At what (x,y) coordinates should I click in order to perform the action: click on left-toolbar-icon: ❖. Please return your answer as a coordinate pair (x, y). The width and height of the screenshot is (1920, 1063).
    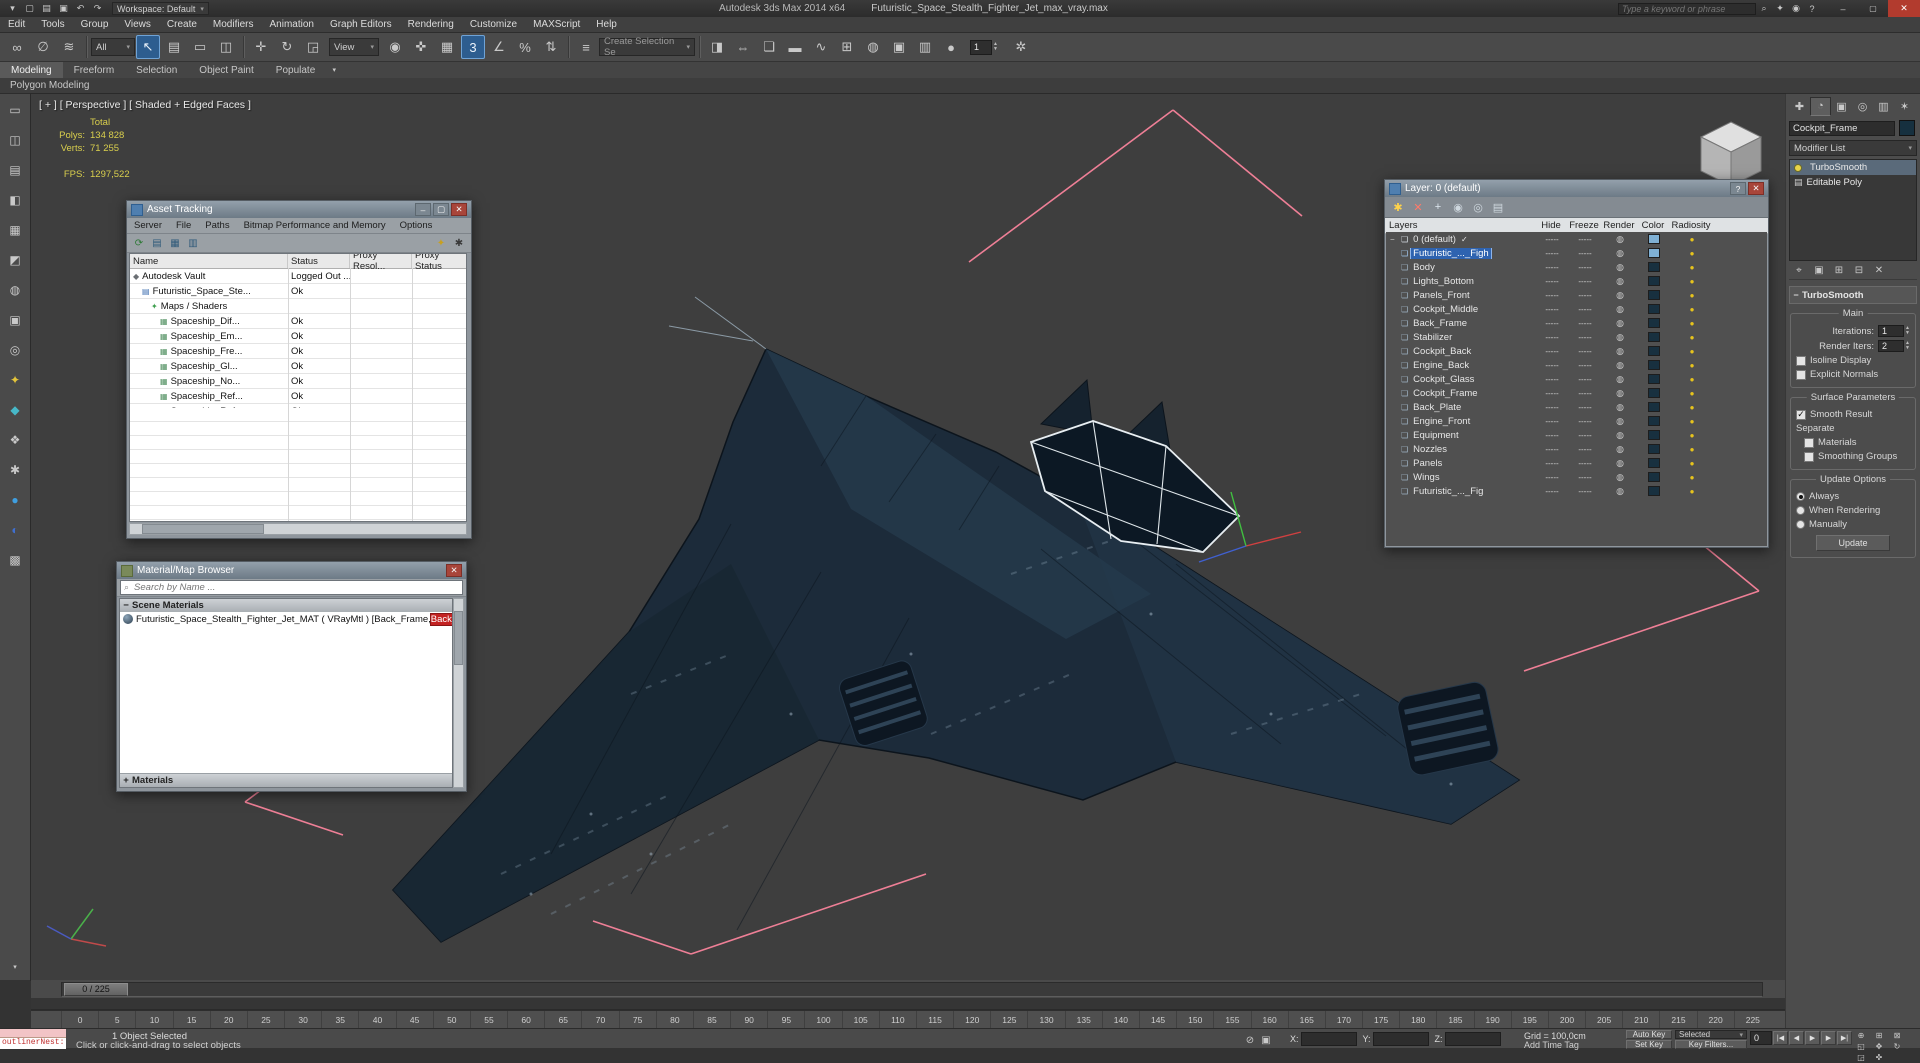
    Looking at the image, I should click on (15, 440).